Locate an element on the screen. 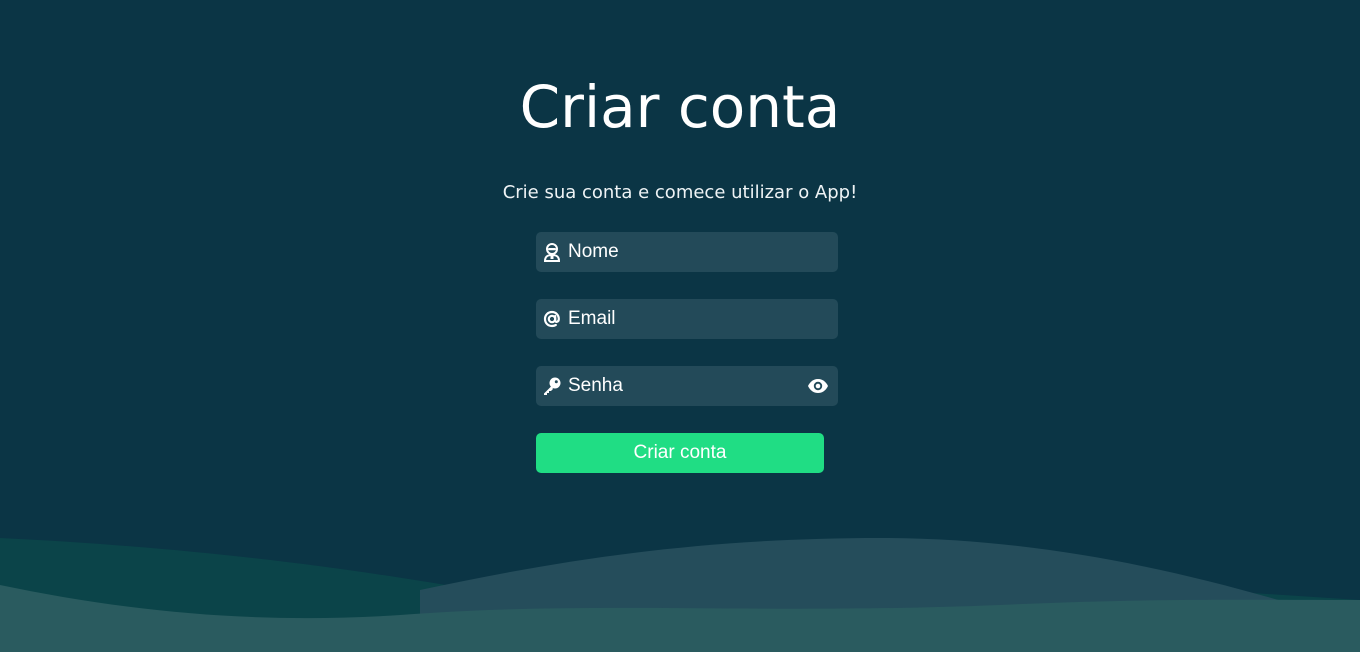 The image size is (1360, 652). password-field is located at coordinates (687, 386).